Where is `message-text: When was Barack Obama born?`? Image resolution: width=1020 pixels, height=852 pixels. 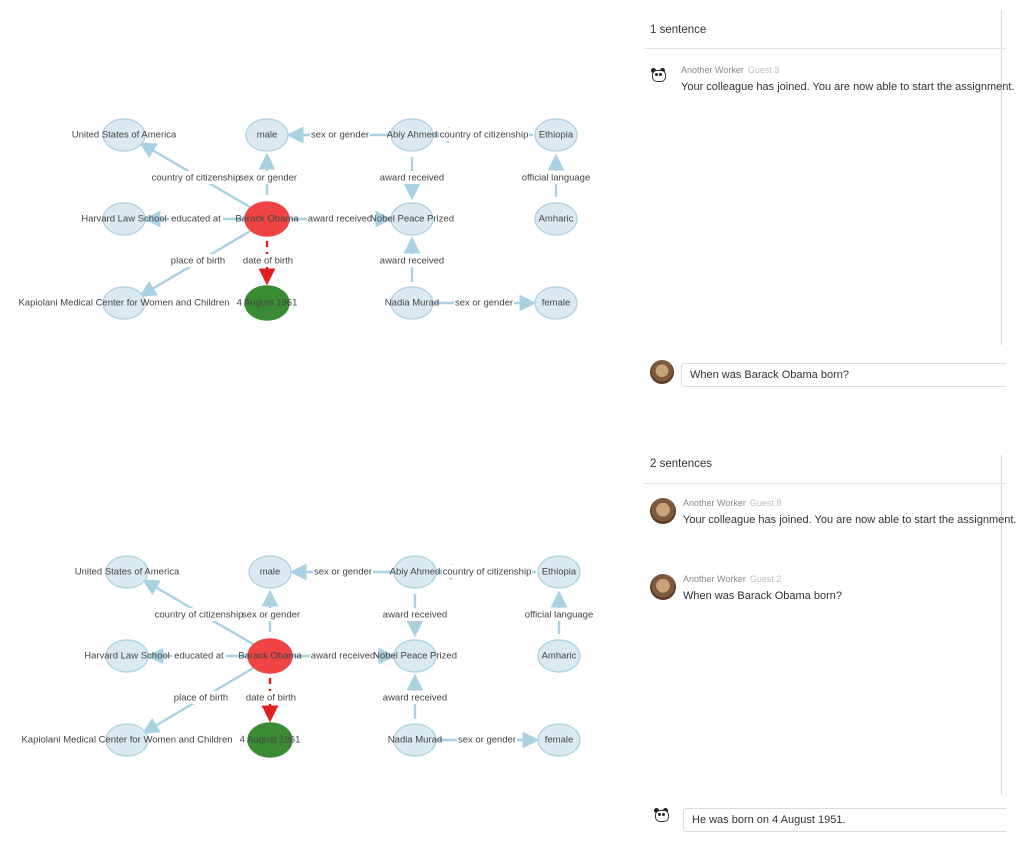 message-text: When was Barack Obama born? is located at coordinates (762, 596).